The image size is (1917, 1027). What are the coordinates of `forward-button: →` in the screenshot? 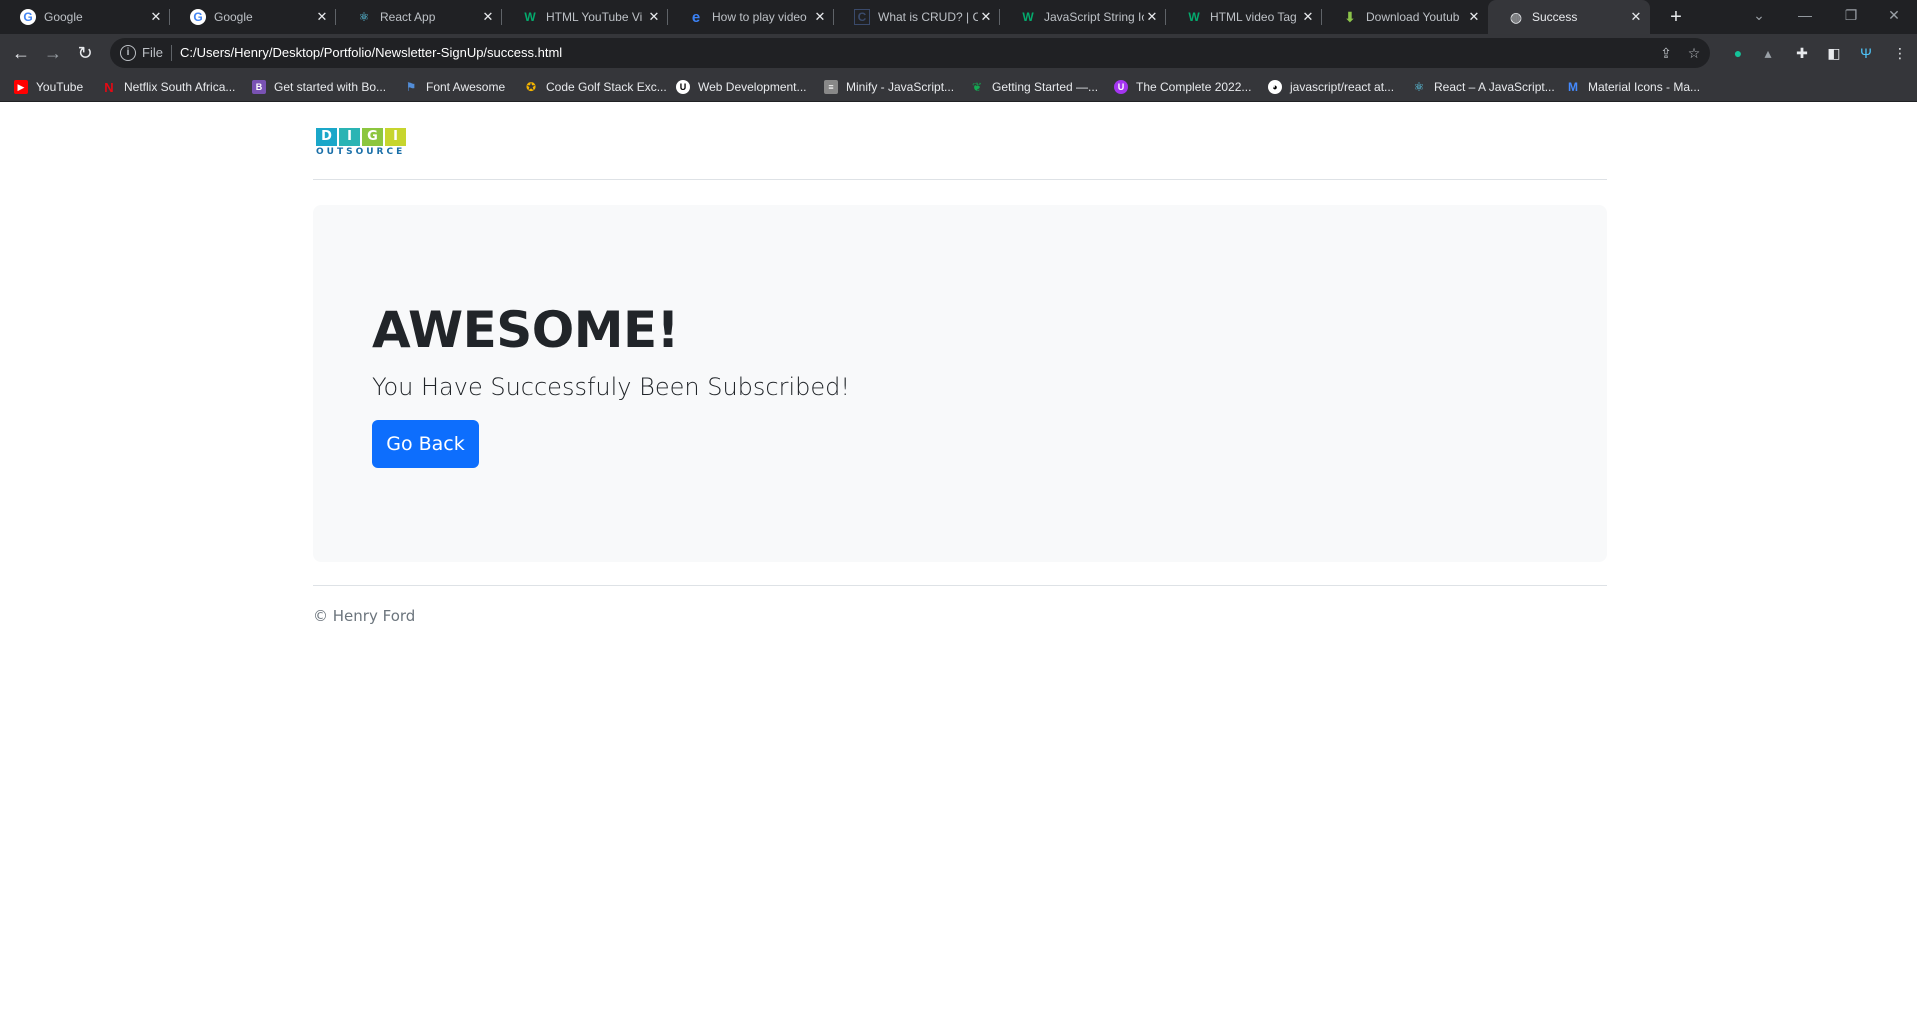 It's located at (53, 53).